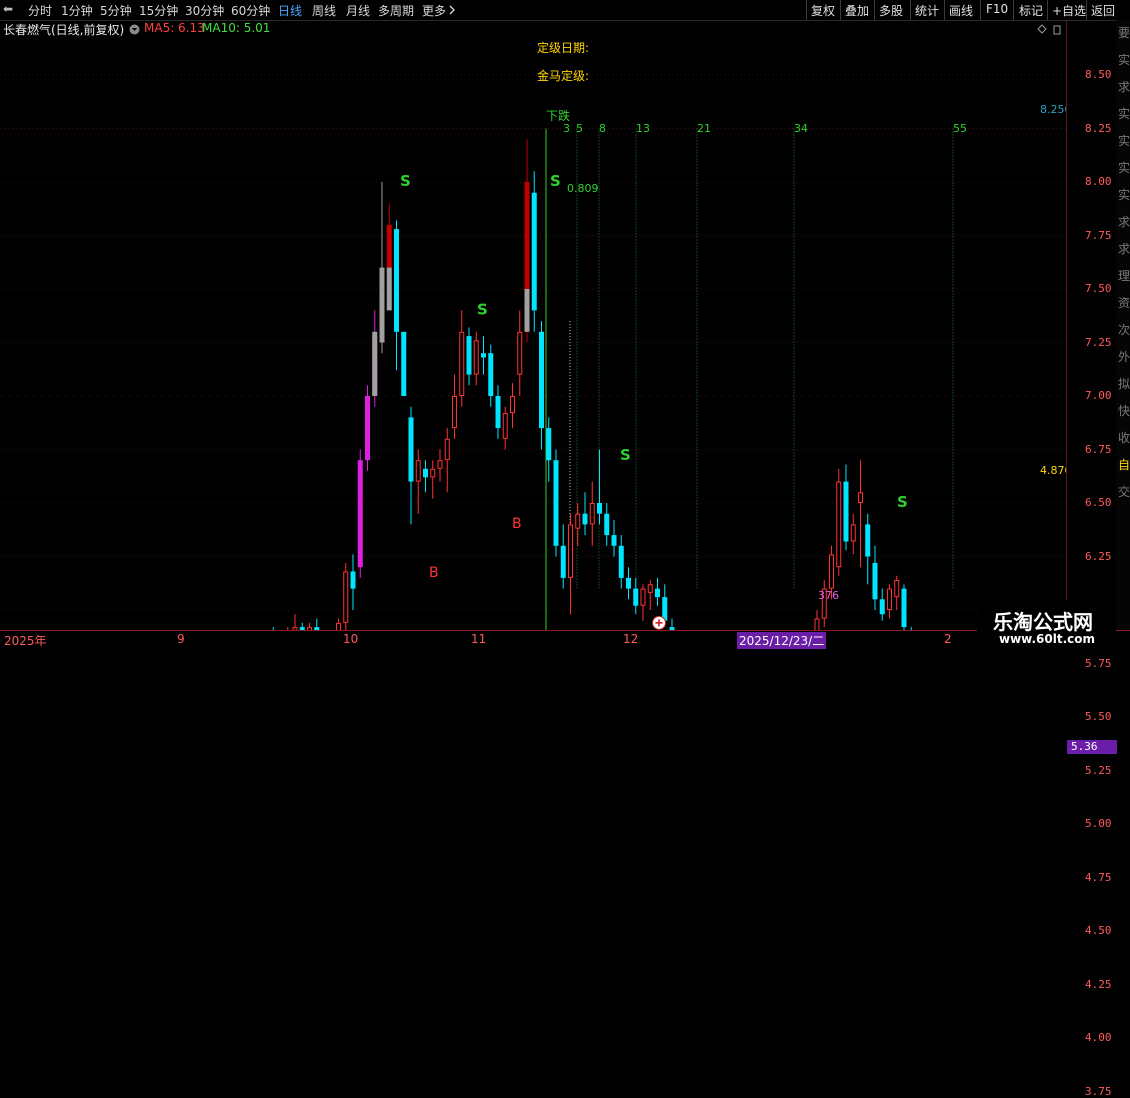  What do you see at coordinates (902, 502) in the screenshot?
I see `sell-signal: S` at bounding box center [902, 502].